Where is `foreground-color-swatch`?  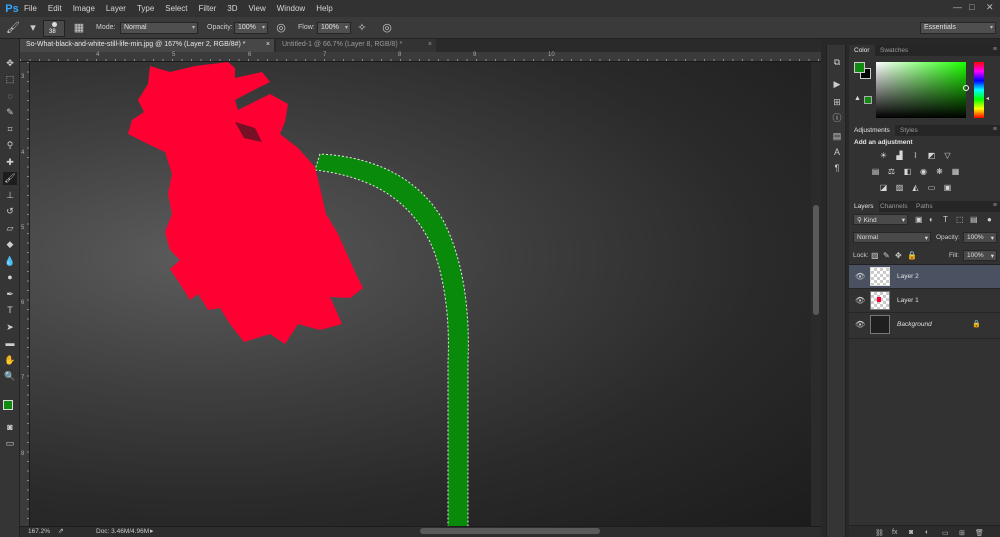
foreground-color-swatch is located at coordinates (8, 405).